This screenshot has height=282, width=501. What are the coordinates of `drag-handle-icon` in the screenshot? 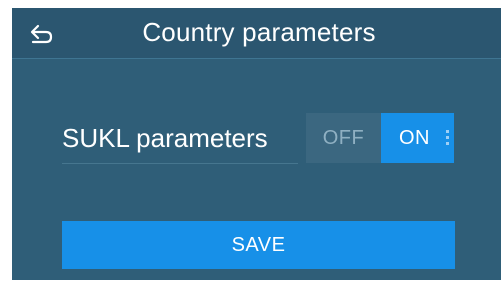 It's located at (447, 138).